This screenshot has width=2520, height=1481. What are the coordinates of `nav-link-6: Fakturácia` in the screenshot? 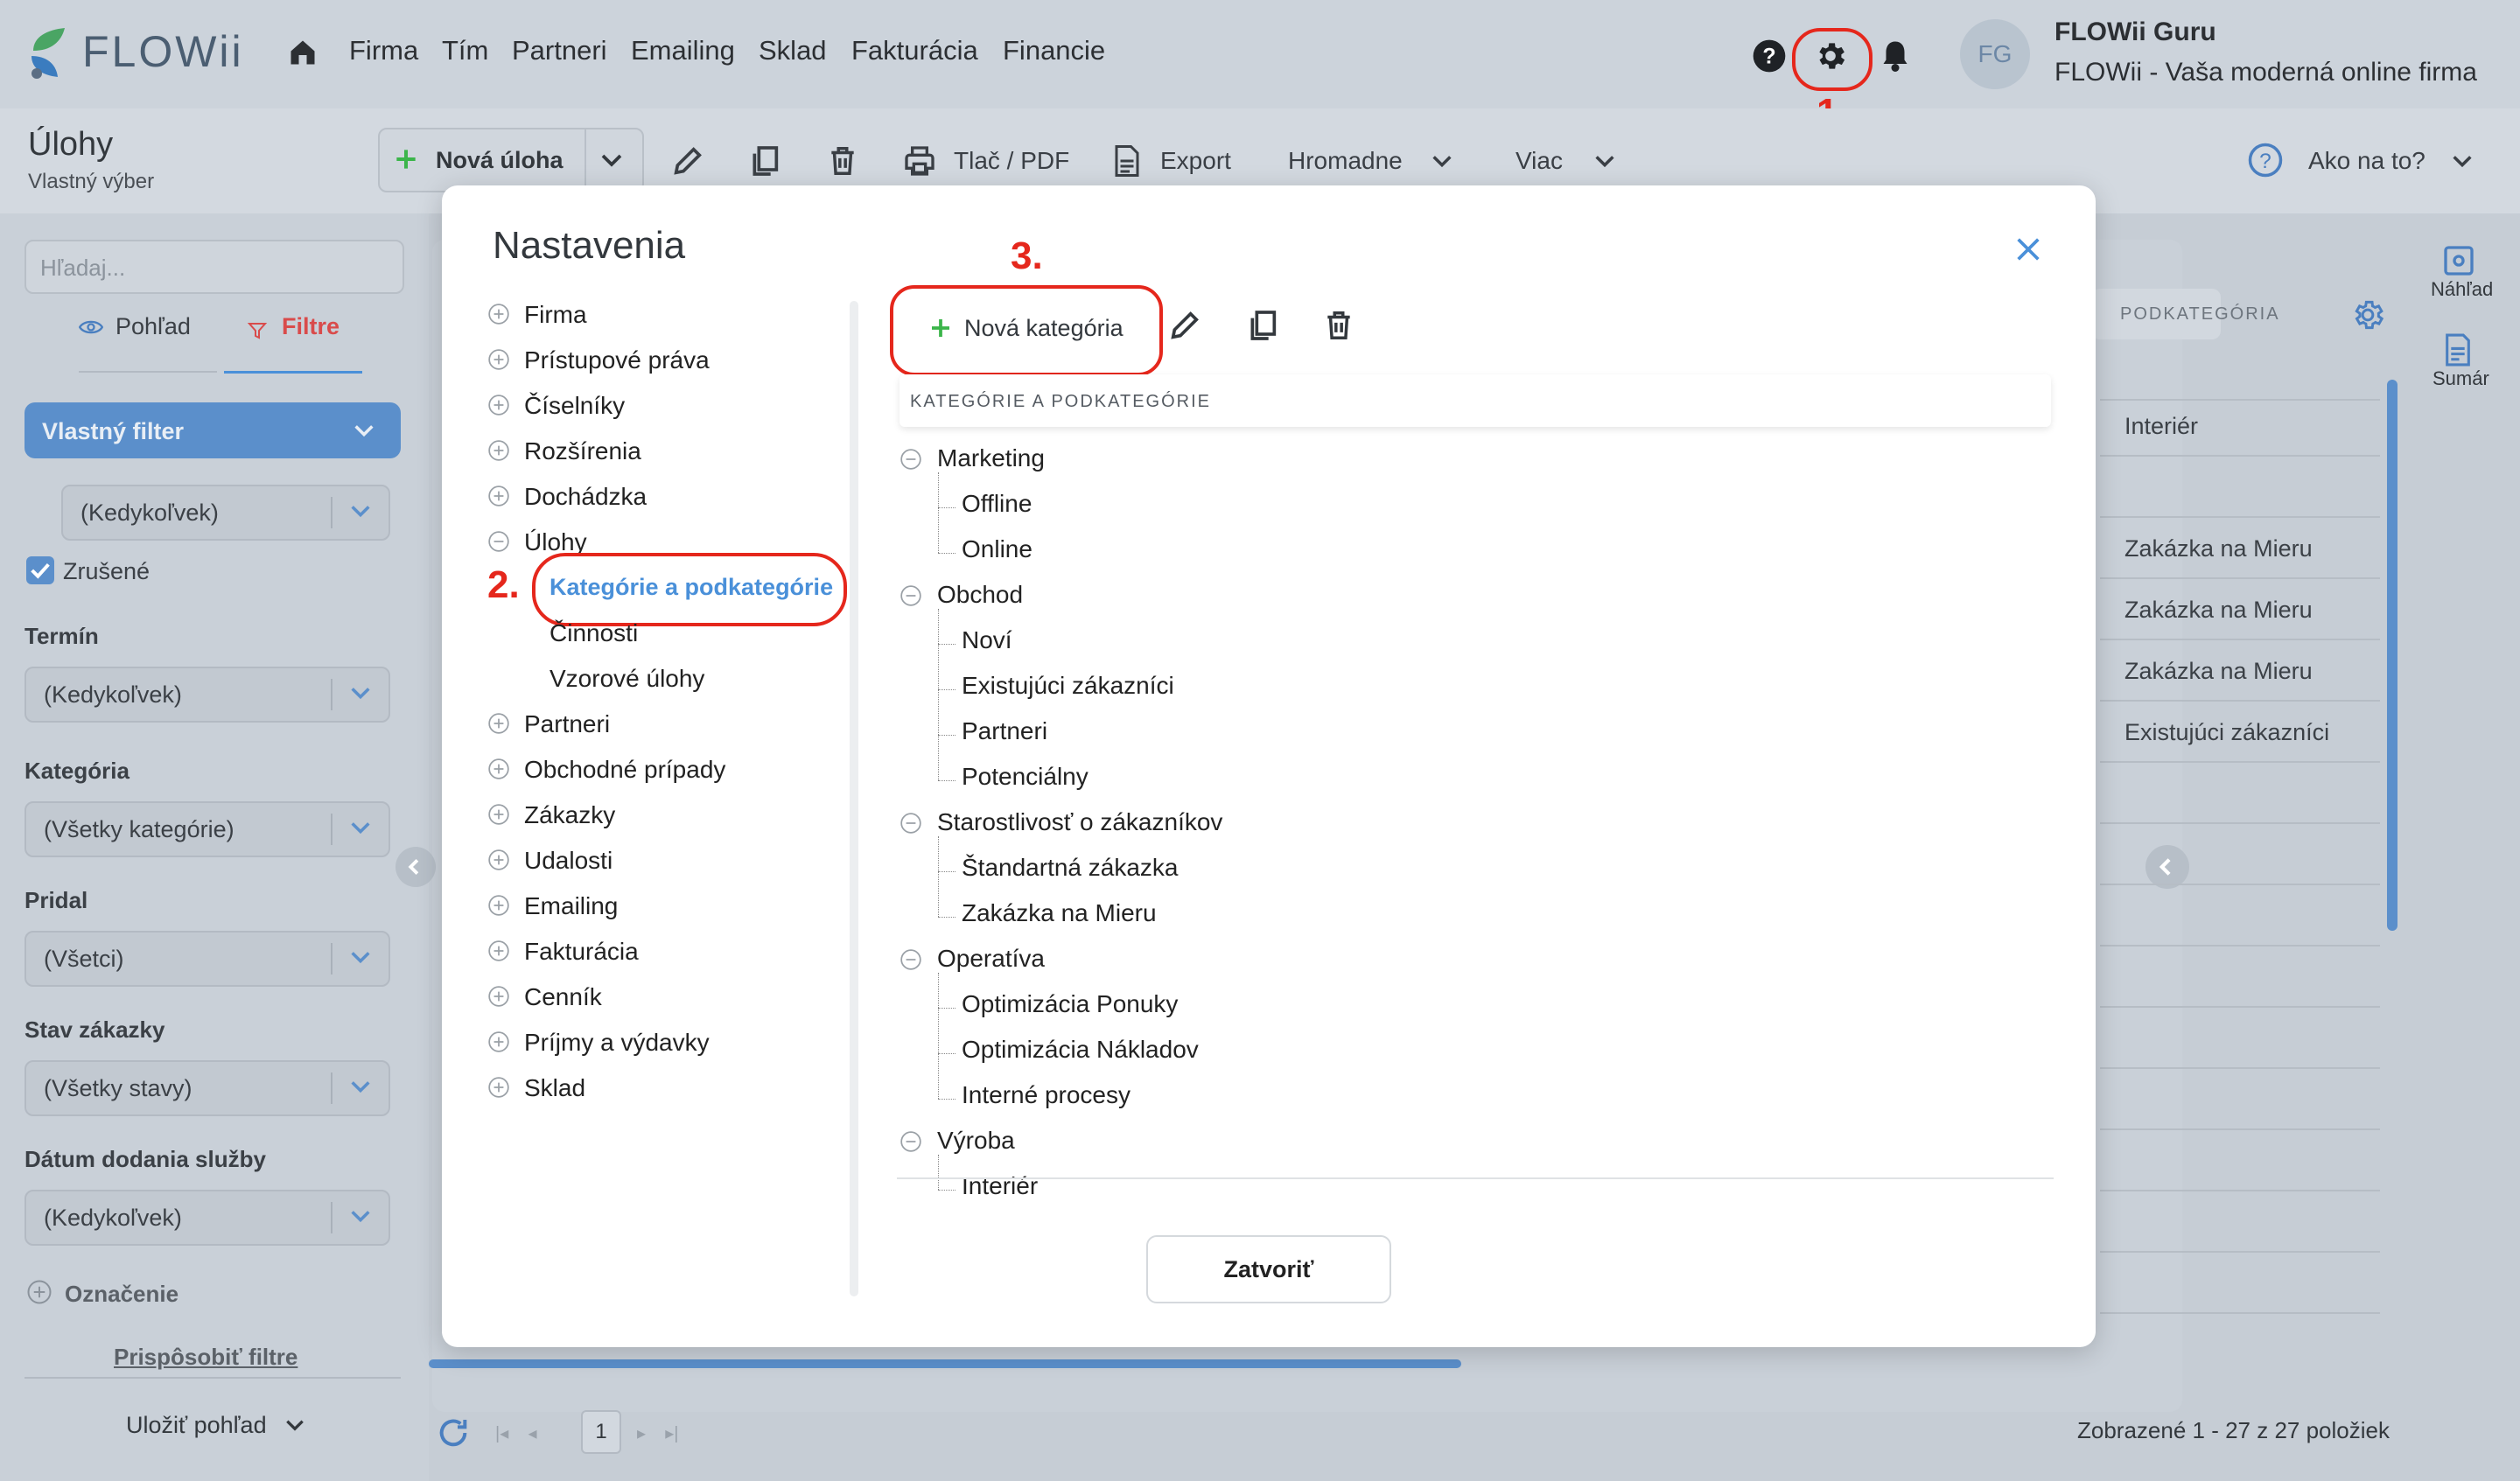 It's located at (914, 50).